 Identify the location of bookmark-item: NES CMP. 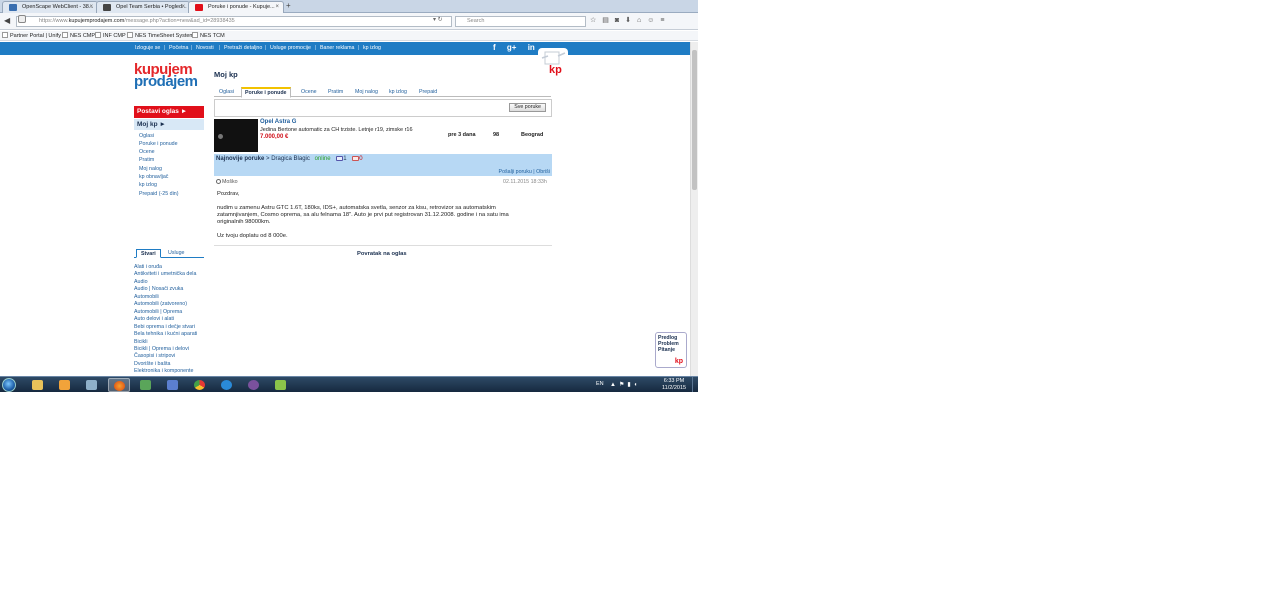
(78, 36).